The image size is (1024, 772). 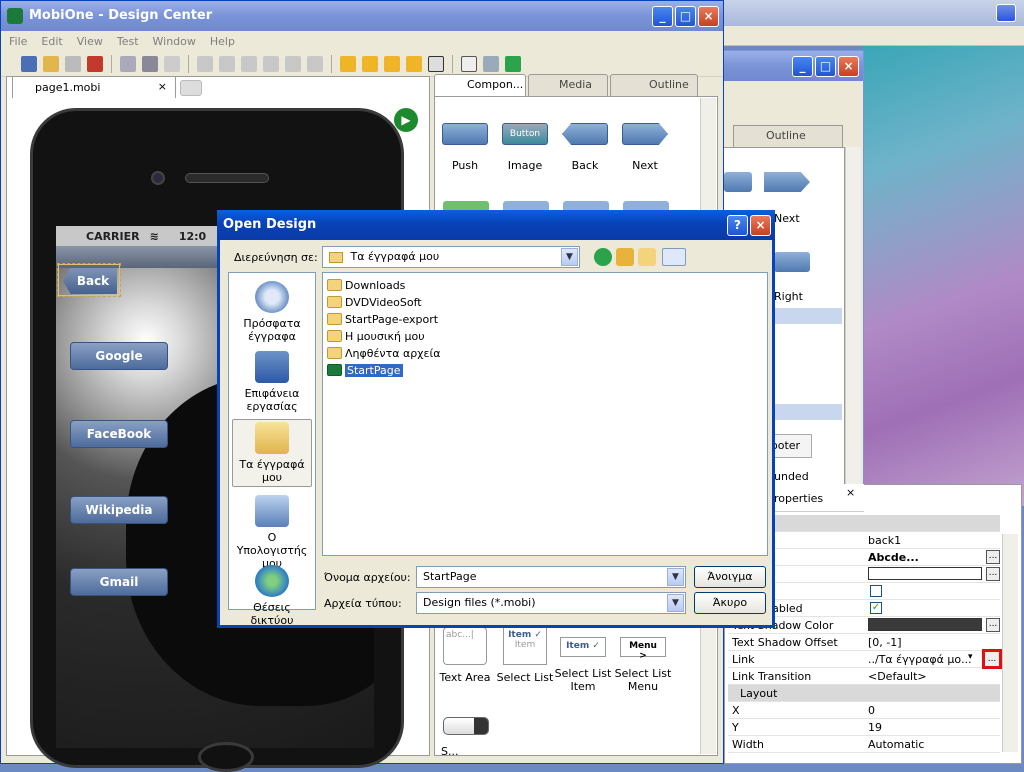 What do you see at coordinates (970, 657) in the screenshot?
I see `link-dropdown-icon: ▾` at bounding box center [970, 657].